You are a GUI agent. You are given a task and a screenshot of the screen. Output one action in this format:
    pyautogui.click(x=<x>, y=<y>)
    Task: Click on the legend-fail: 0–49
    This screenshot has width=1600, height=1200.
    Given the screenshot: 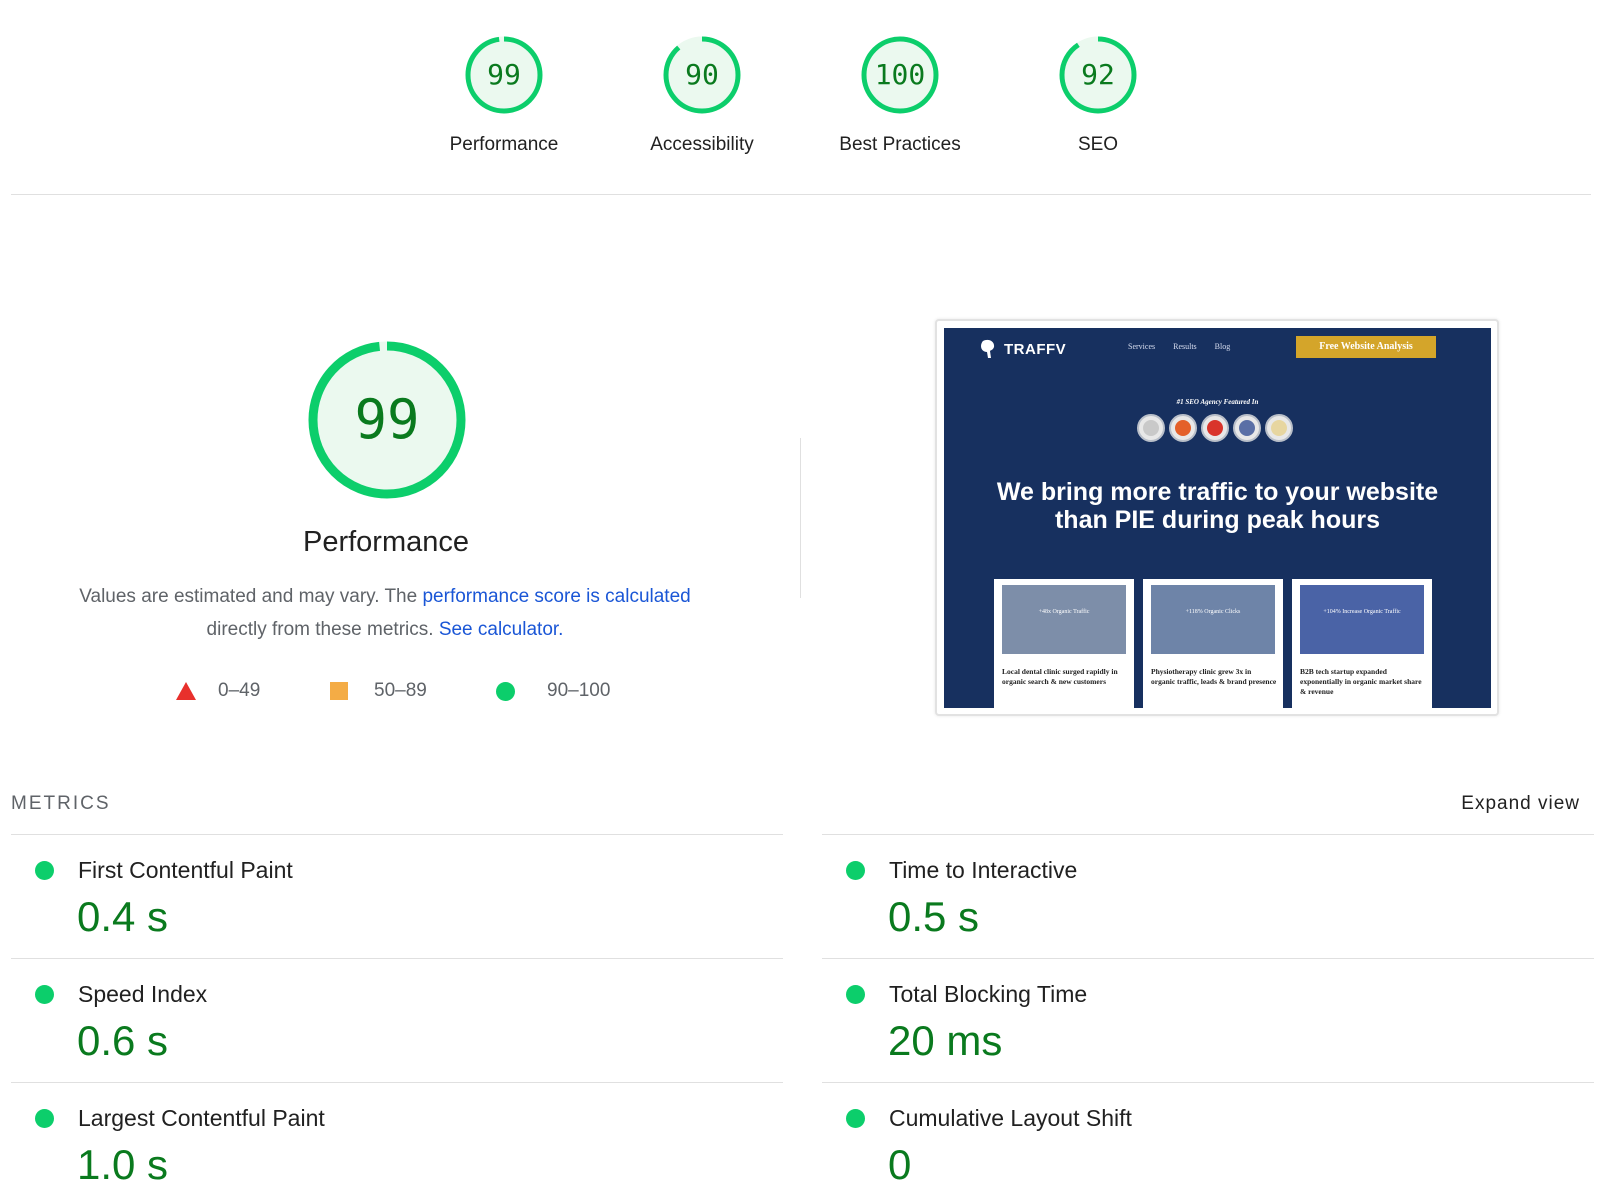 What is the action you would take?
    pyautogui.click(x=218, y=691)
    